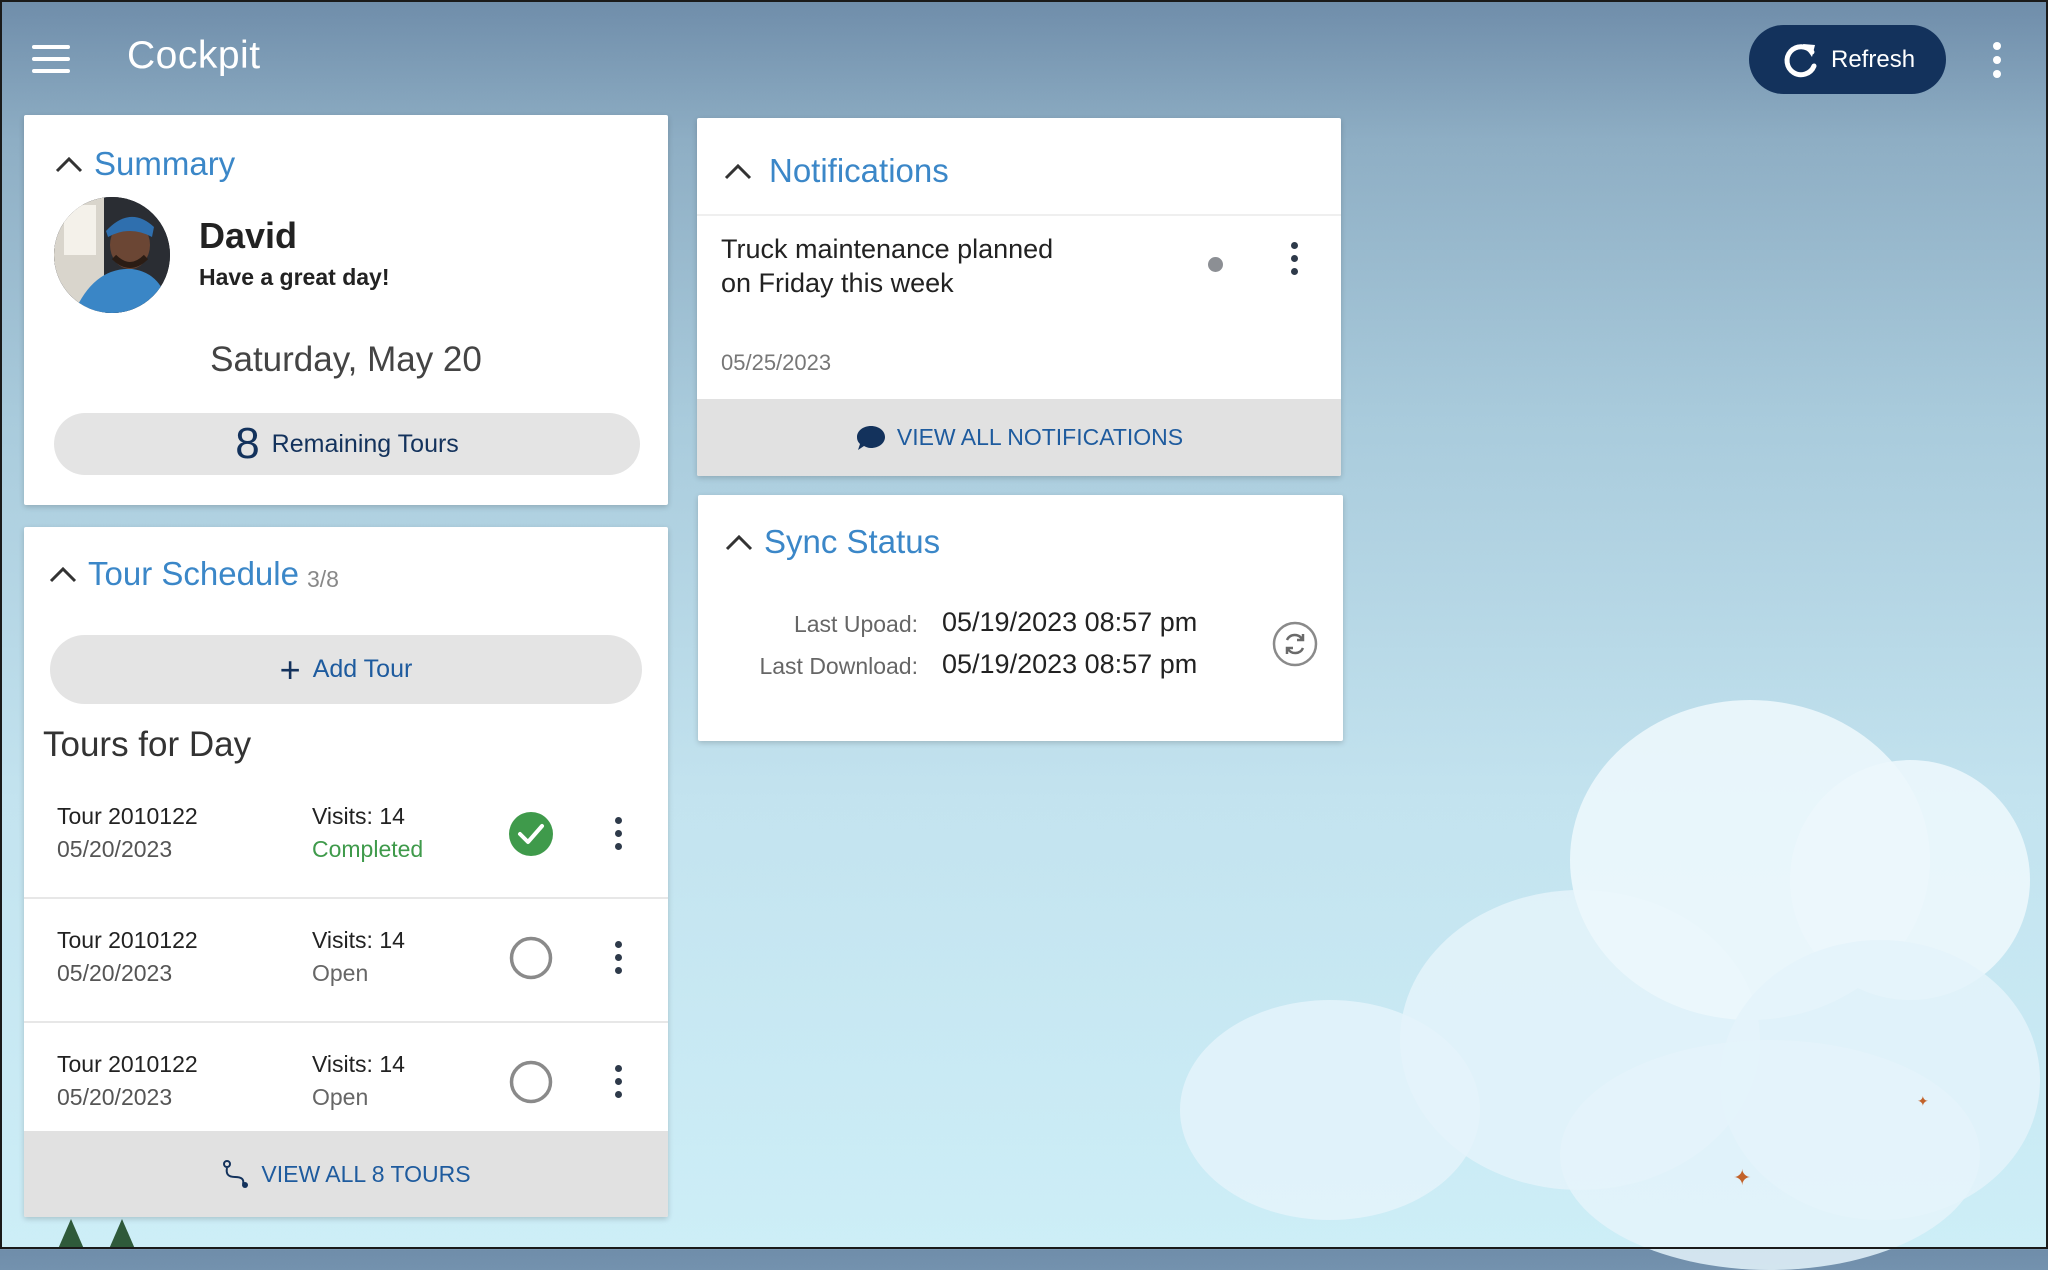 The width and height of the screenshot is (2048, 1270). I want to click on unread-dot-icon, so click(1215, 264).